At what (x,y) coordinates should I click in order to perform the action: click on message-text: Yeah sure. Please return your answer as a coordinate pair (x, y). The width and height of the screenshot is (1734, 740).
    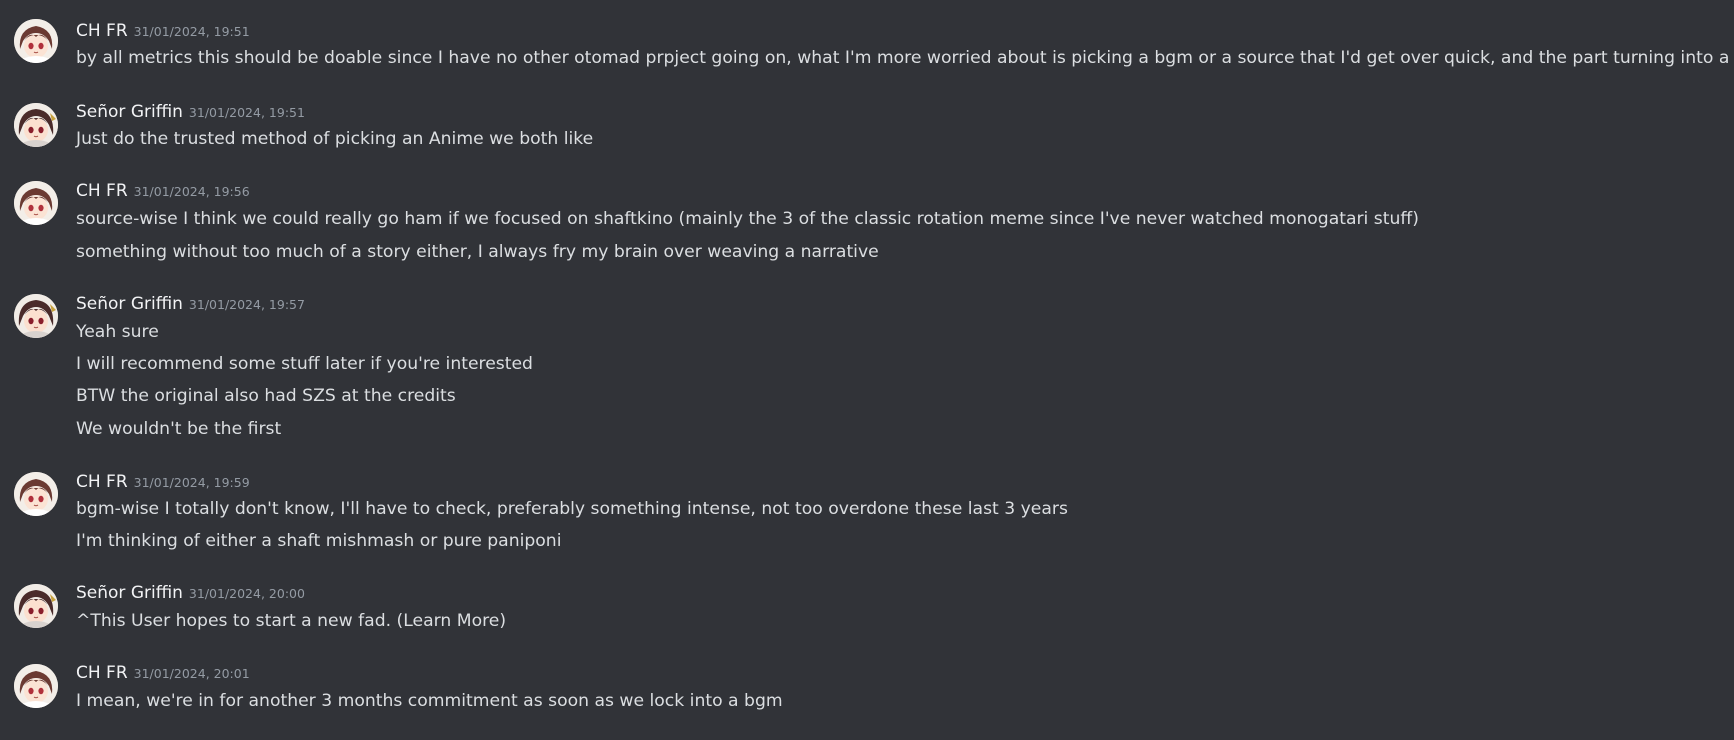
    Looking at the image, I should click on (117, 332).